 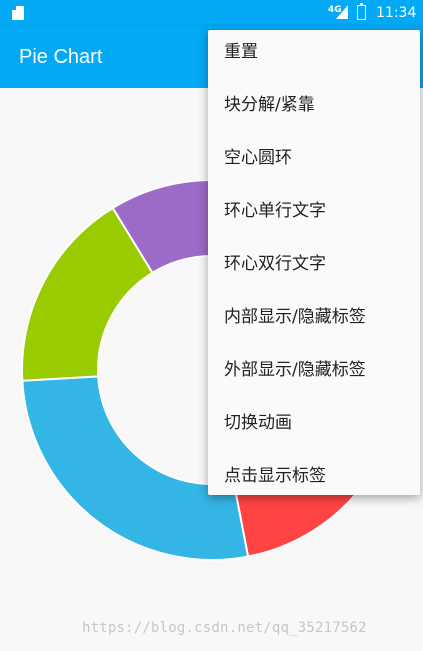 I want to click on menu-item: 内部显示/隐藏标签, so click(x=314, y=321).